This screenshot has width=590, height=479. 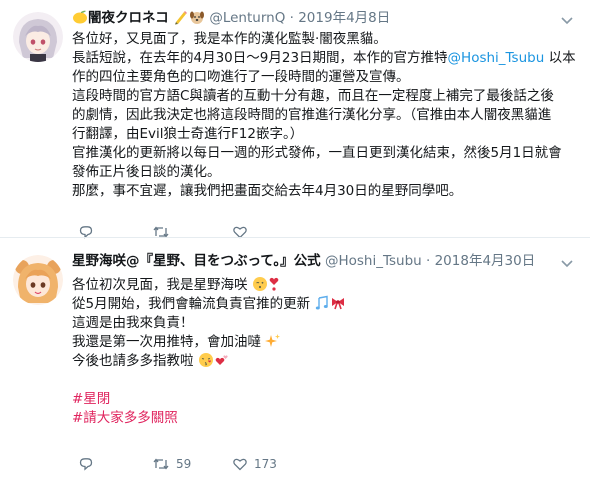 I want to click on musical-notes-emoji, so click(x=322, y=306).